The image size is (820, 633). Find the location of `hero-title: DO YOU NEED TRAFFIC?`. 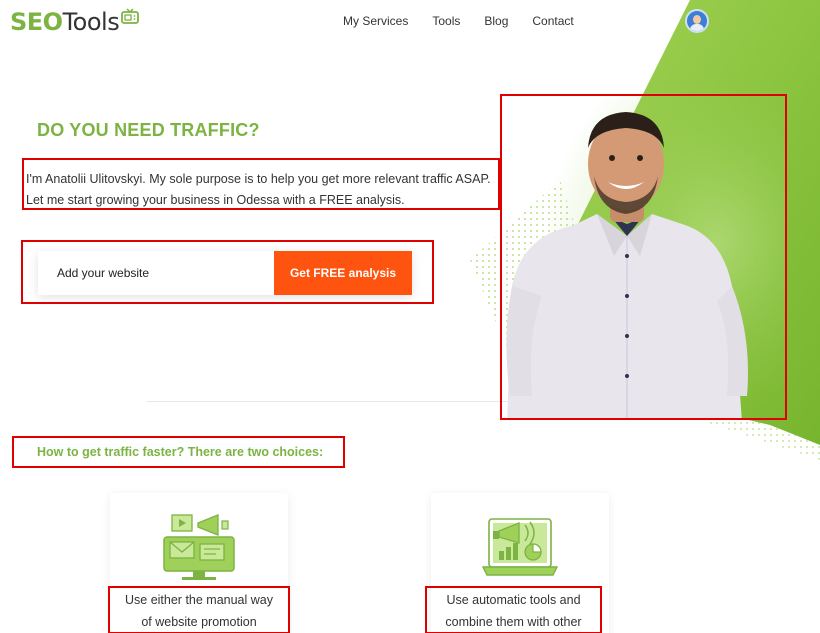

hero-title: DO YOU NEED TRAFFIC? is located at coordinates (148, 130).